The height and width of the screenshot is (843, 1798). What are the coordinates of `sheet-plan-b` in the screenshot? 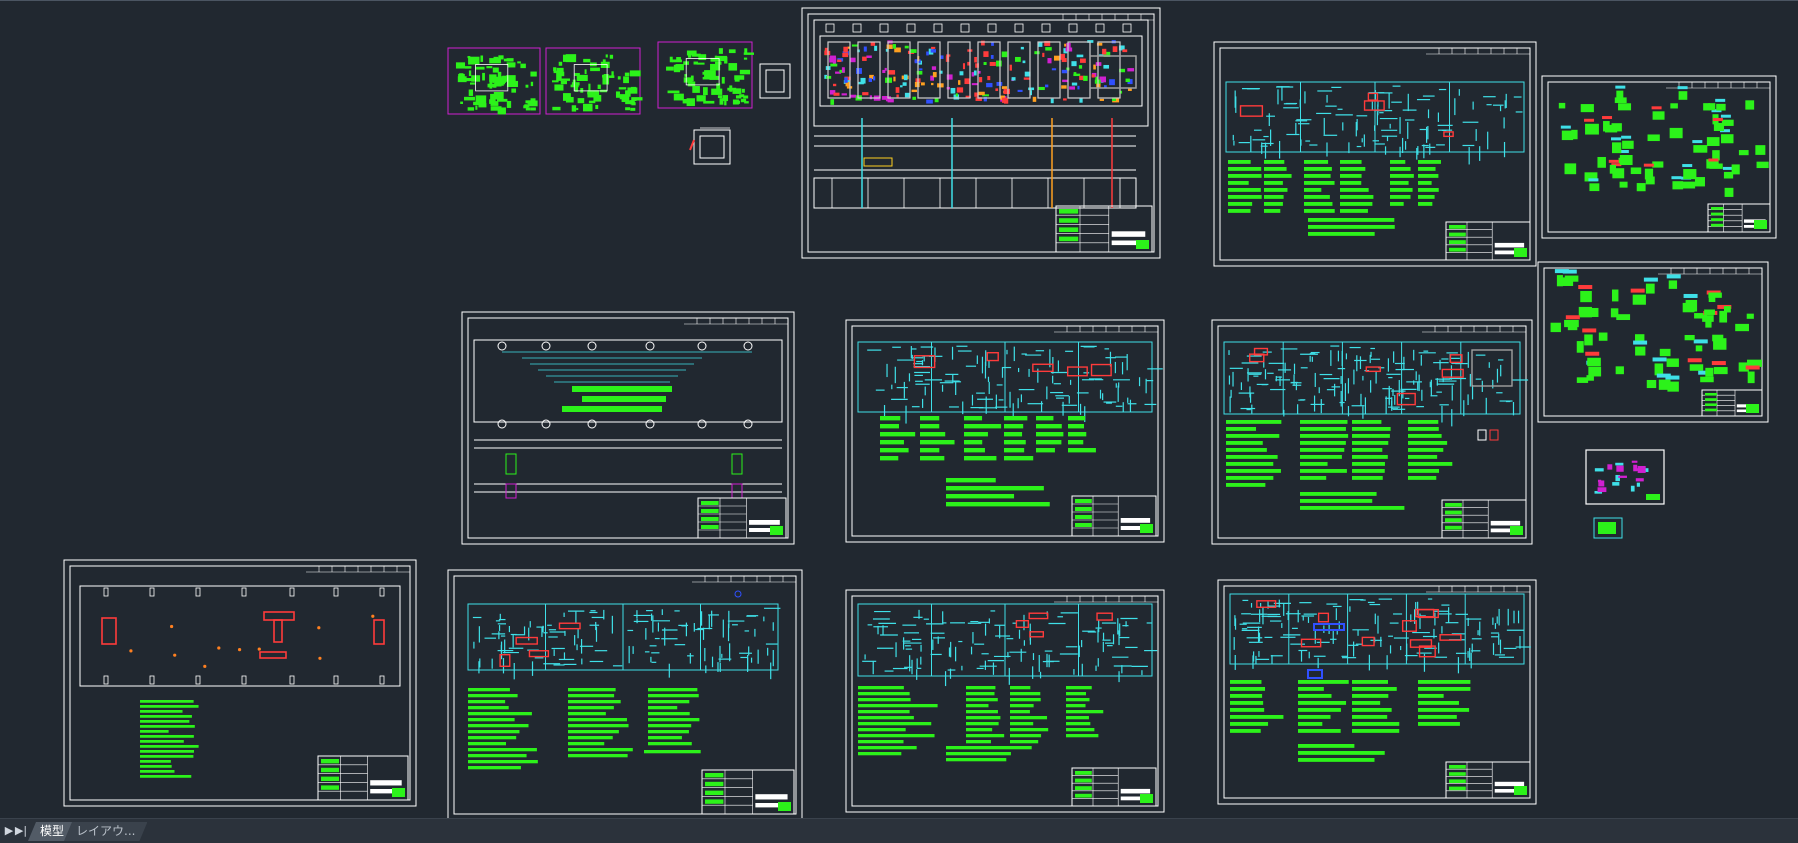 It's located at (1005, 431).